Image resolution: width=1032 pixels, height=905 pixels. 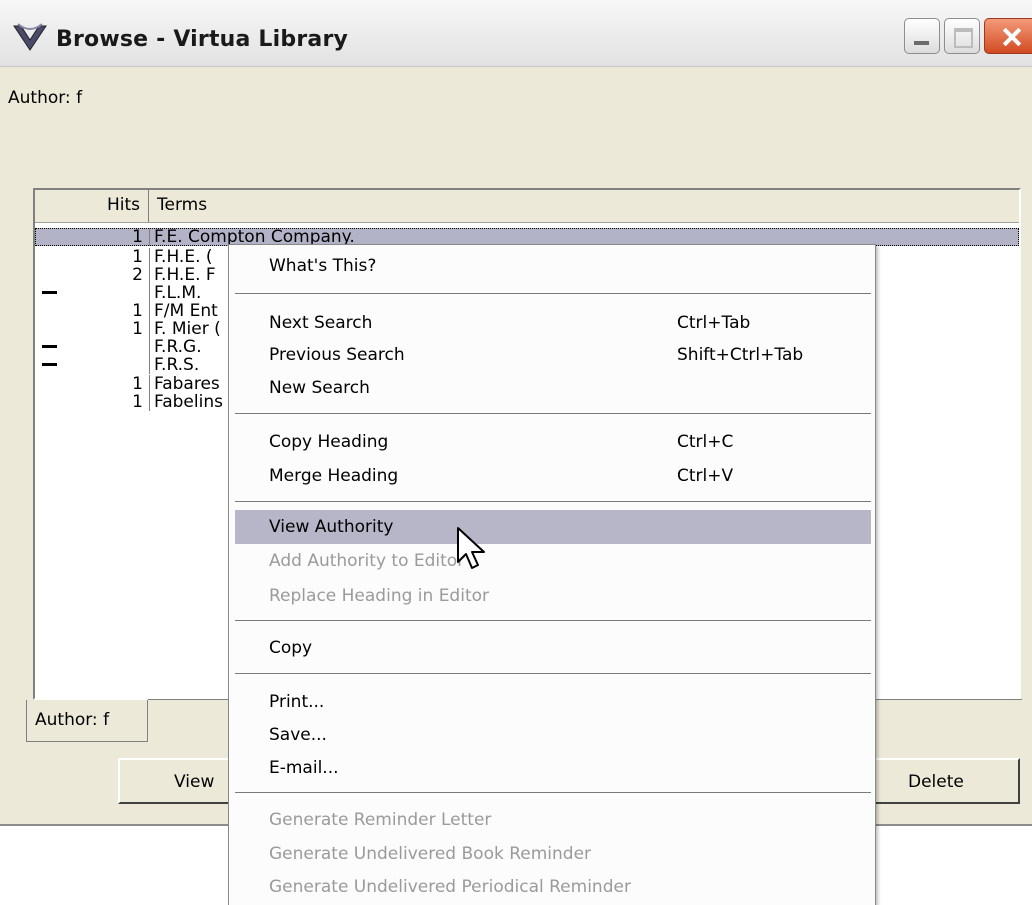 What do you see at coordinates (553, 820) in the screenshot?
I see `menu-item-generate-reminder-letter: Generate Reminder Letter` at bounding box center [553, 820].